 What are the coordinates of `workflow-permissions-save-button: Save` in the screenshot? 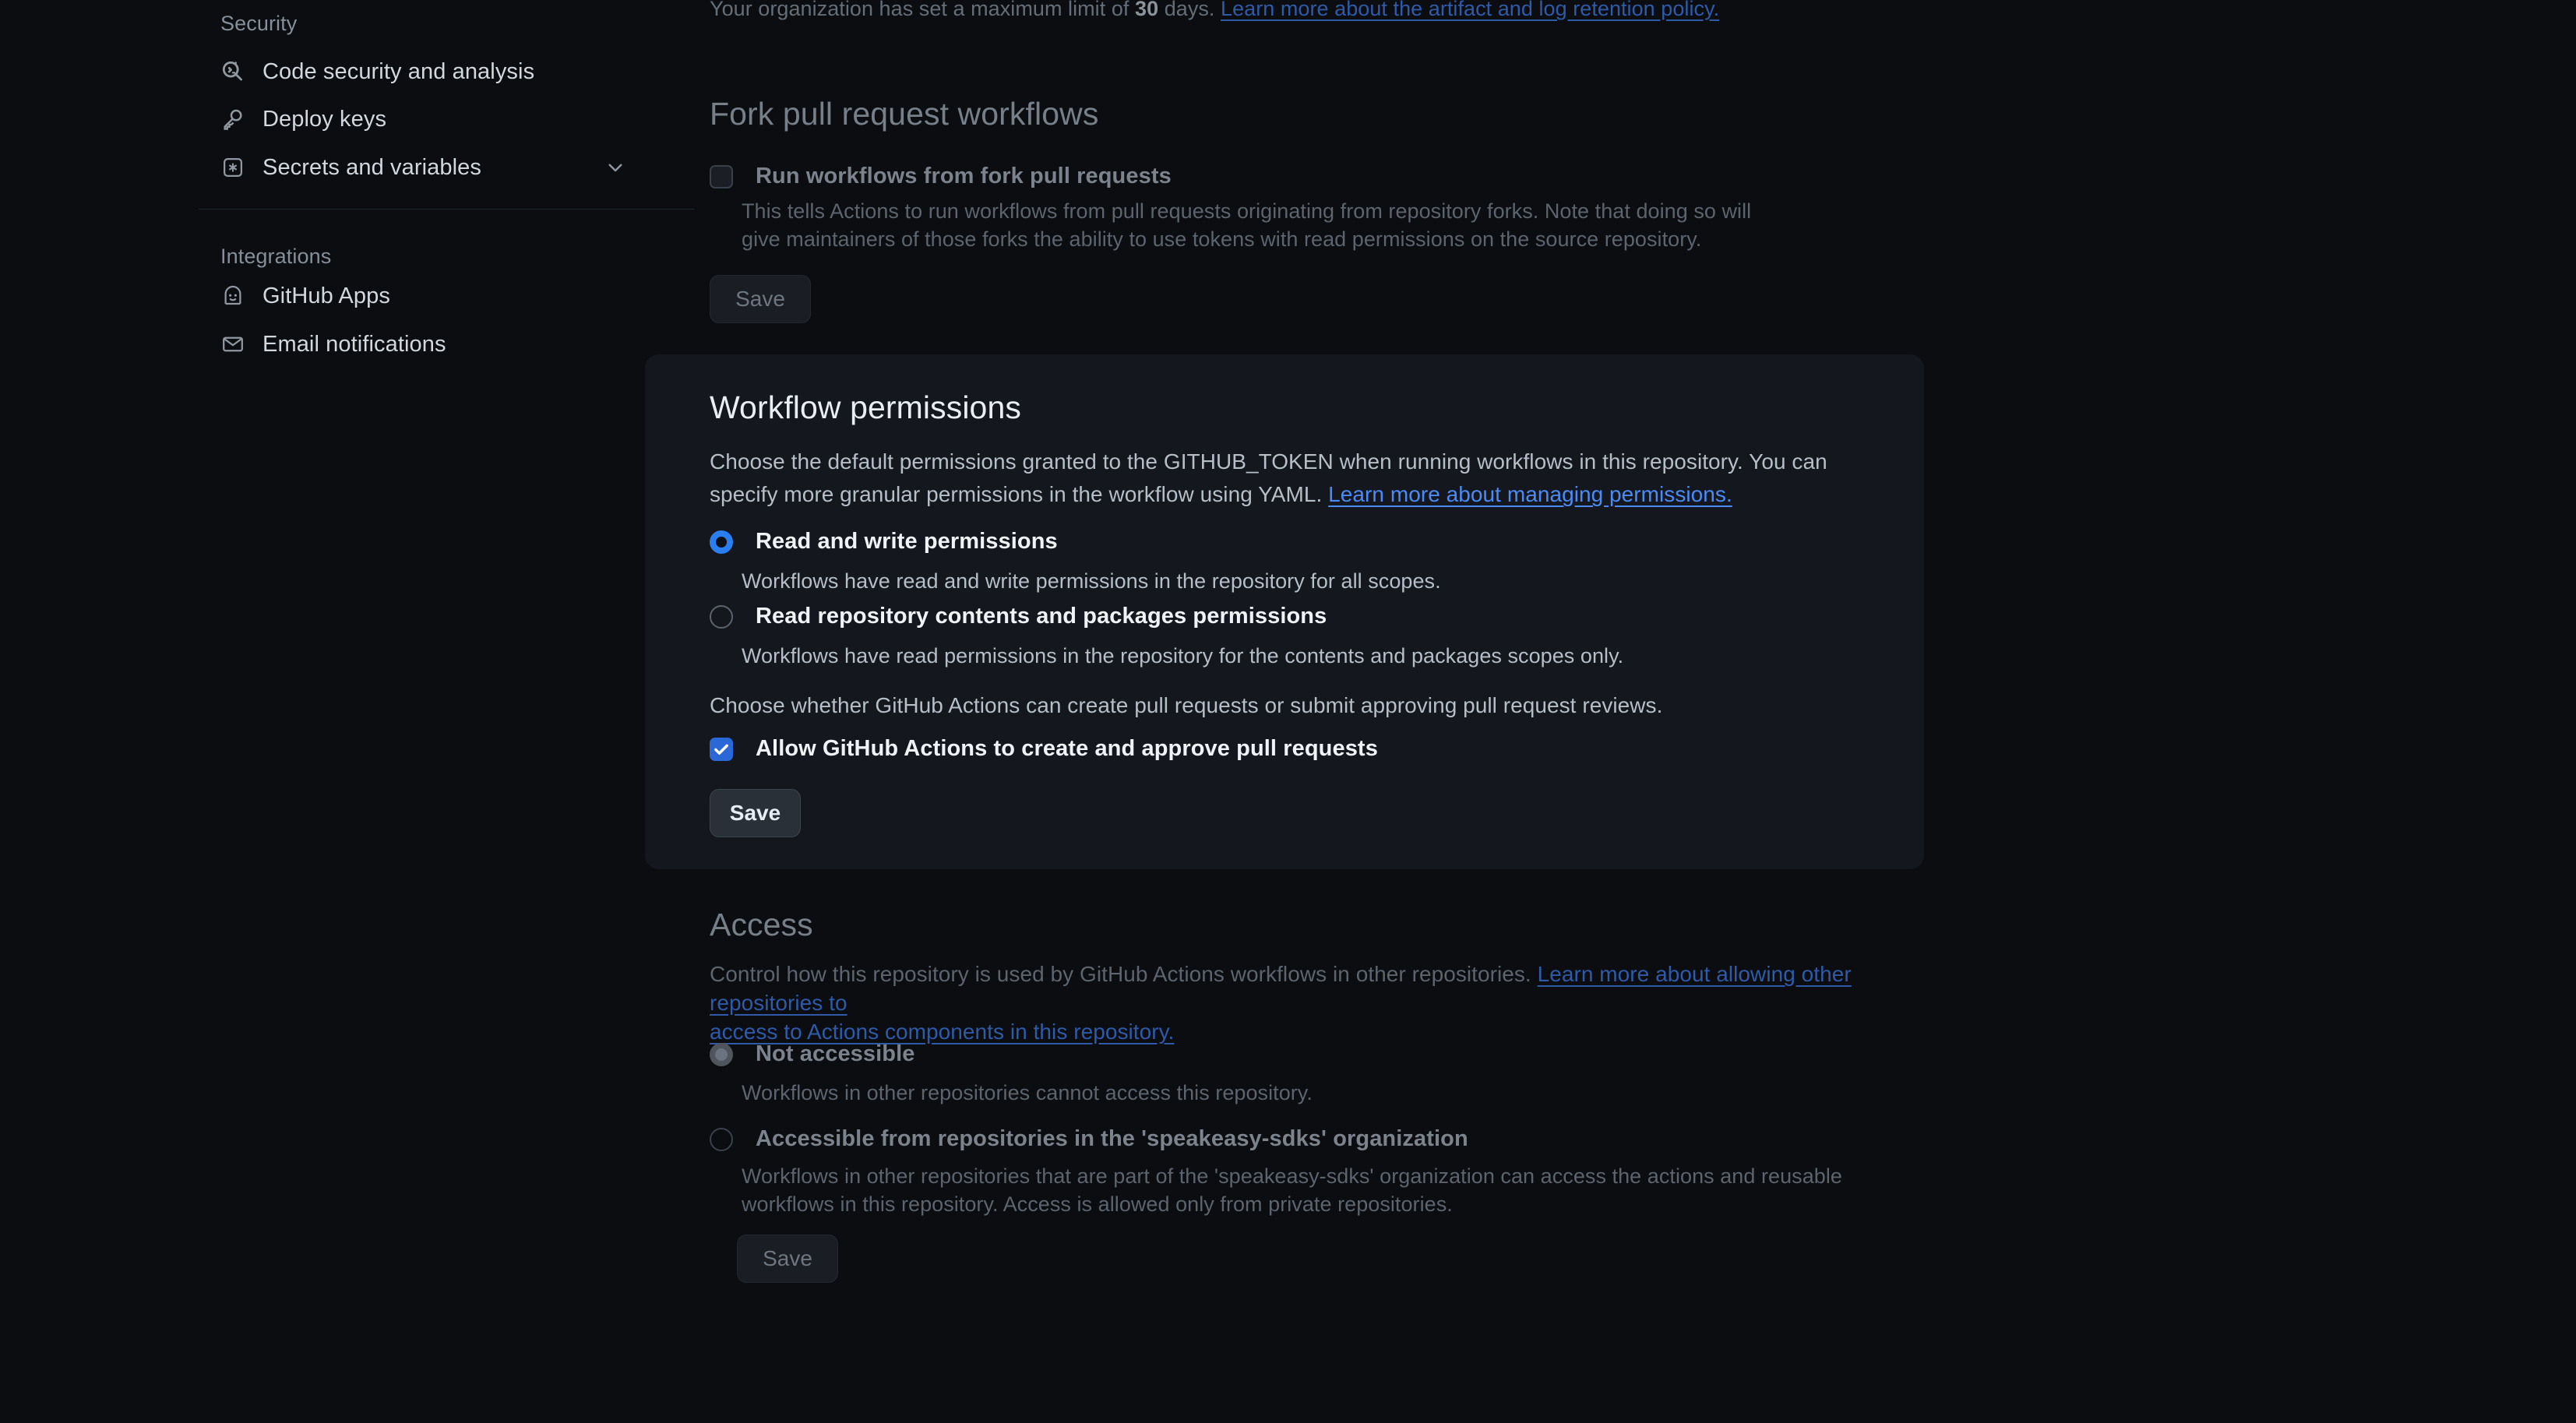 It's located at (755, 813).